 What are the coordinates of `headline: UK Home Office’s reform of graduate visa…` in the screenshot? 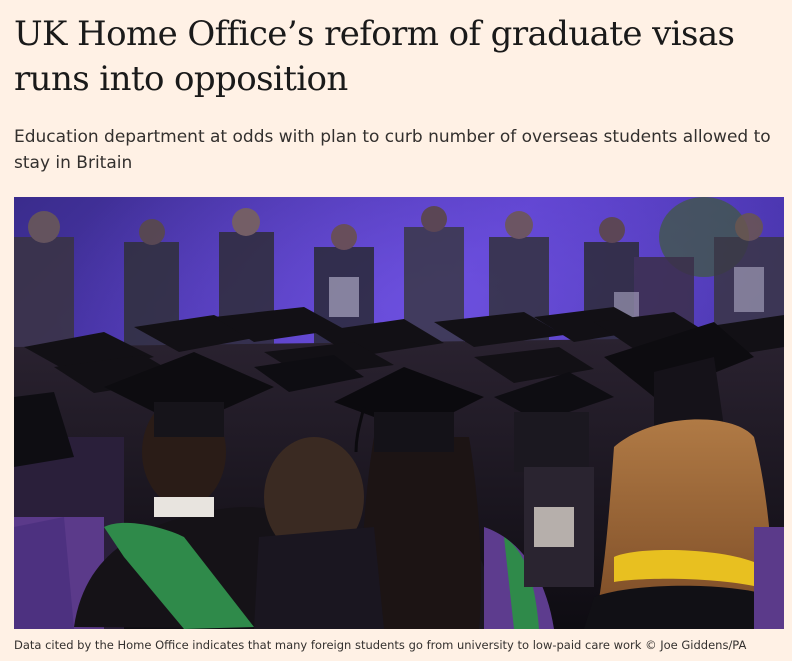 It's located at (374, 56).